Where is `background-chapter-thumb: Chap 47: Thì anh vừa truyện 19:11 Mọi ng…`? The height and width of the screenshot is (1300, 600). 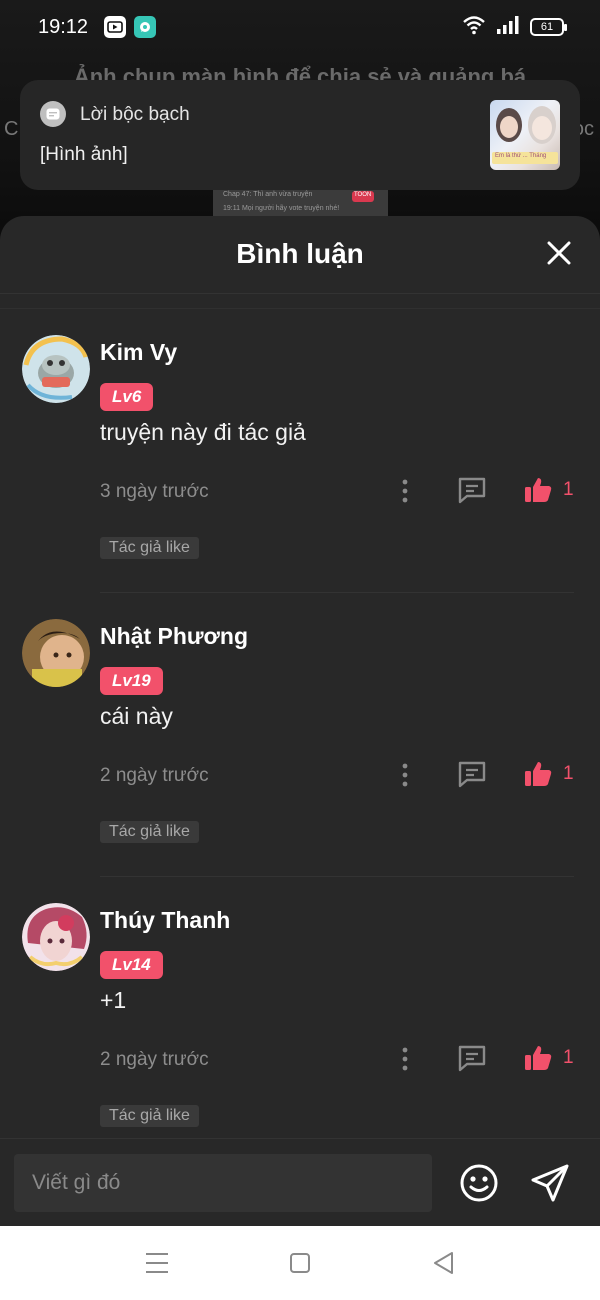
background-chapter-thumb: Chap 47: Thì anh vừa truyện 19:11 Mọi ng… is located at coordinates (300, 203).